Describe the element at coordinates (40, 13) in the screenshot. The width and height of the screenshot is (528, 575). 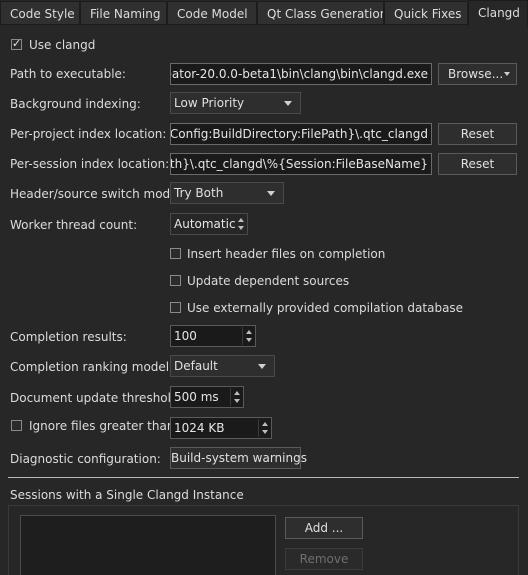
I see `tab-code-style: Code Style` at that location.